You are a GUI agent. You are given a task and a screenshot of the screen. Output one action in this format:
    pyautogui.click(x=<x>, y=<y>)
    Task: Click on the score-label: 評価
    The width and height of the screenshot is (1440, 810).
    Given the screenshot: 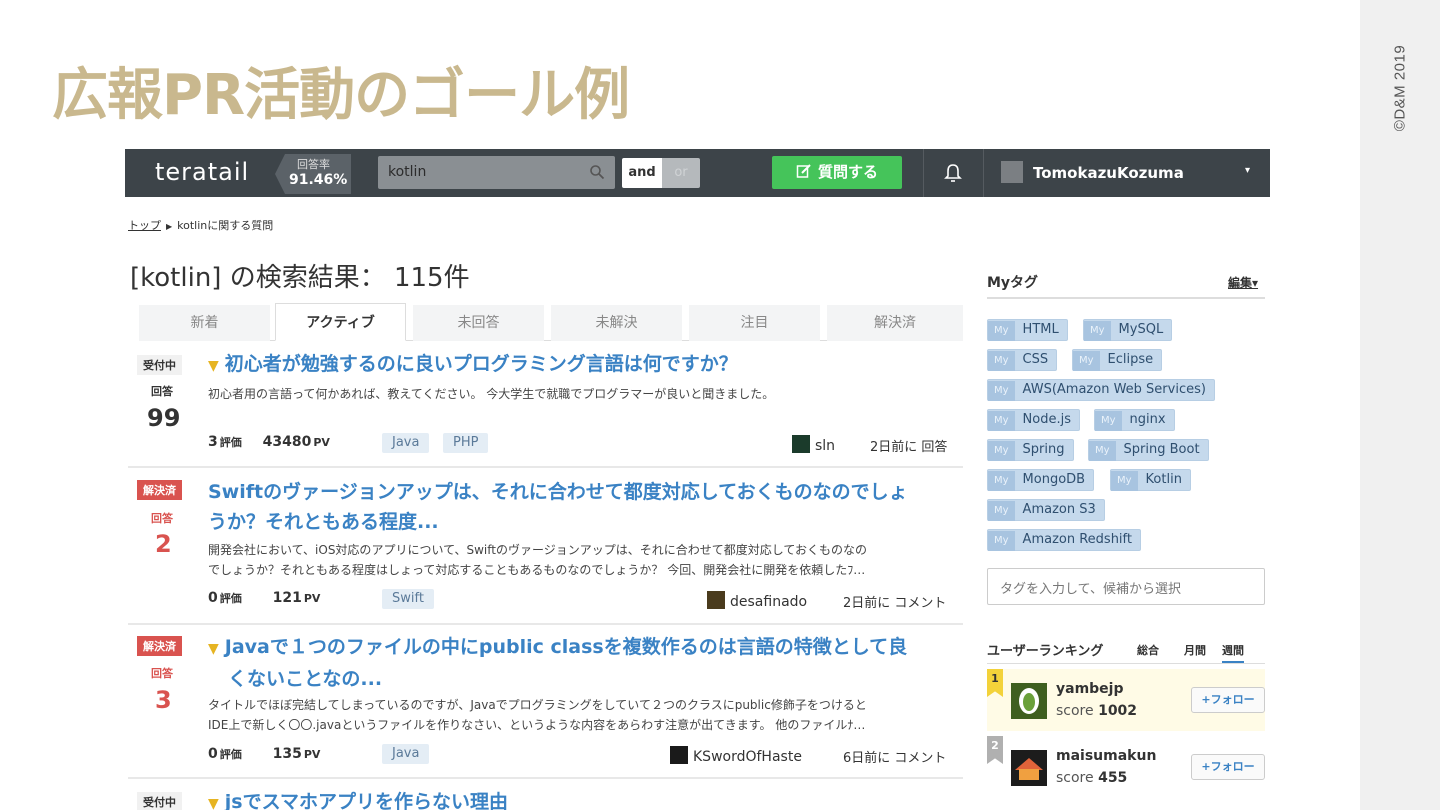 What is the action you would take?
    pyautogui.click(x=230, y=598)
    